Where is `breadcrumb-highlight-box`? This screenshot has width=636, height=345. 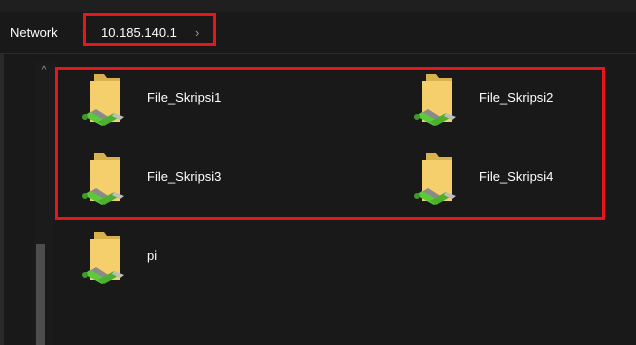 breadcrumb-highlight-box is located at coordinates (149, 29).